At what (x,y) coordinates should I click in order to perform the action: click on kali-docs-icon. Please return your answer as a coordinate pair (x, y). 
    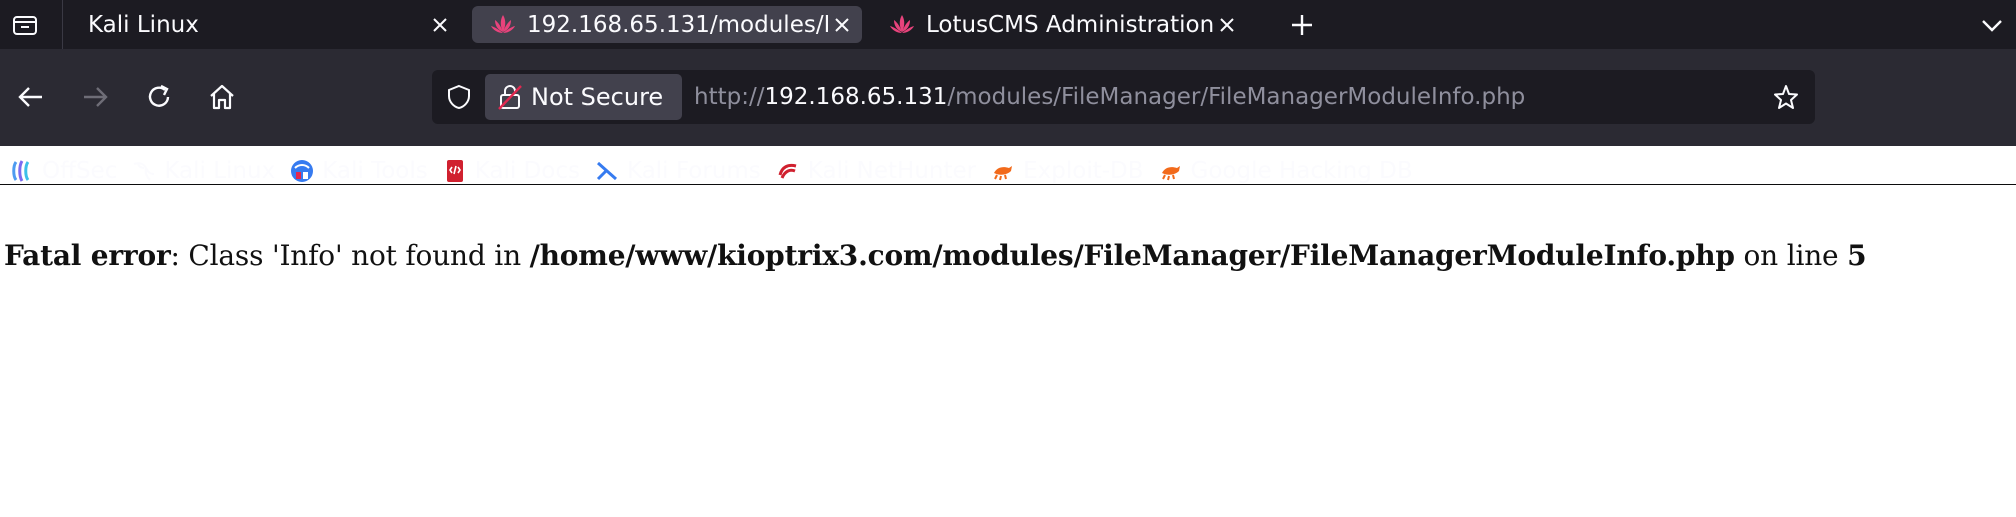
    Looking at the image, I should click on (455, 171).